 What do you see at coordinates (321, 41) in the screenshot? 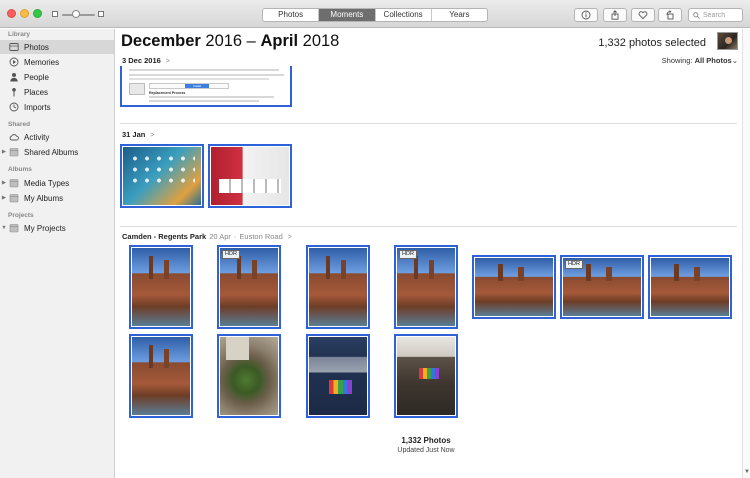
I see `title-end-year: 2018` at bounding box center [321, 41].